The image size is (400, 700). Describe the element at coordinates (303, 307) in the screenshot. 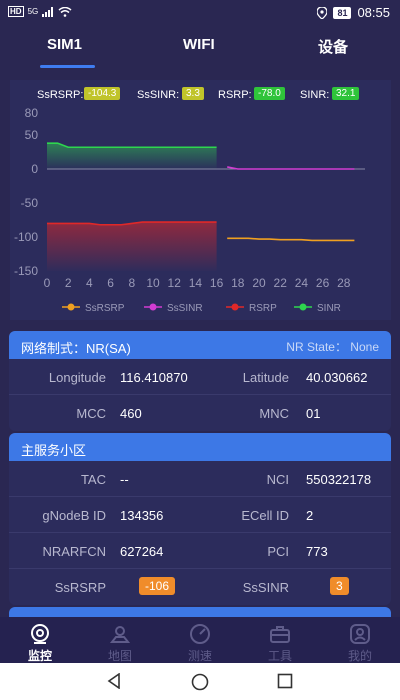

I see `legend-dot-sinr` at that location.